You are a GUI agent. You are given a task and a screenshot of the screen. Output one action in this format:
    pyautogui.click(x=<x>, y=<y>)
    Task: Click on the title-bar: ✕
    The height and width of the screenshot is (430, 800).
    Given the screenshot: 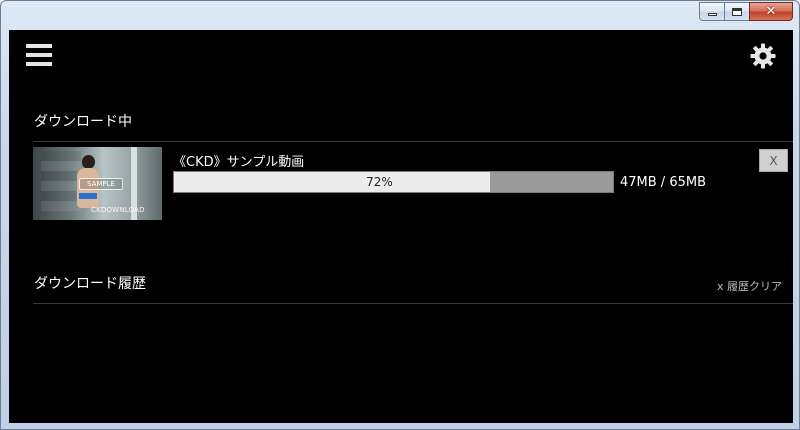 What is the action you would take?
    pyautogui.click(x=400, y=15)
    